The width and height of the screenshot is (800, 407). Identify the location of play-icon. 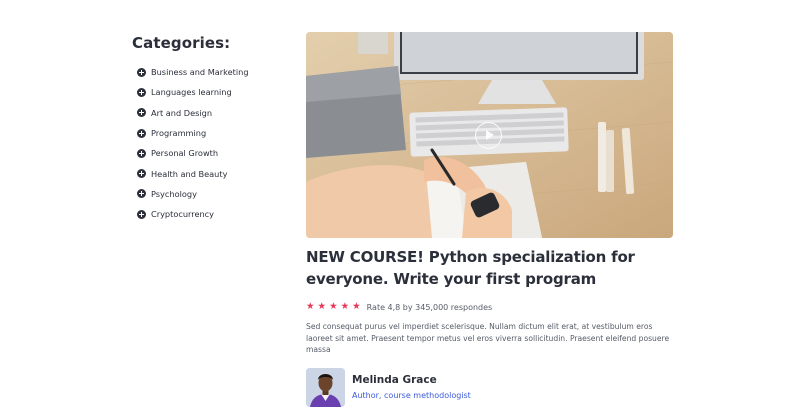
(488, 135).